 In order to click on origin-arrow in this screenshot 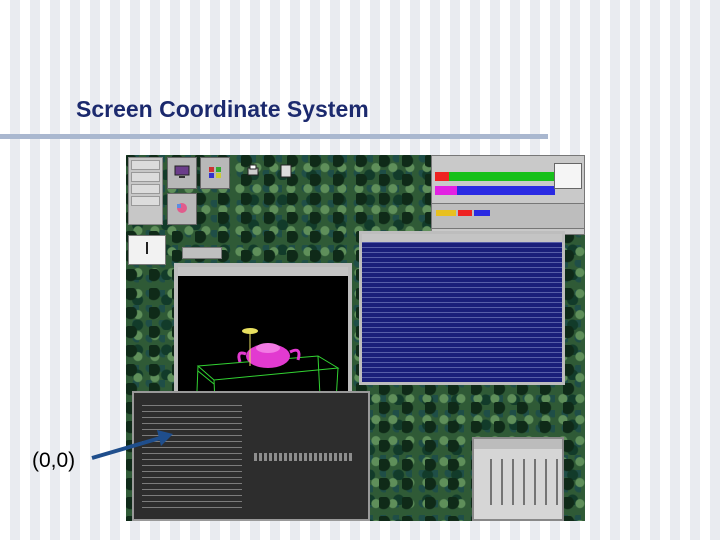, I will do `click(132, 445)`.